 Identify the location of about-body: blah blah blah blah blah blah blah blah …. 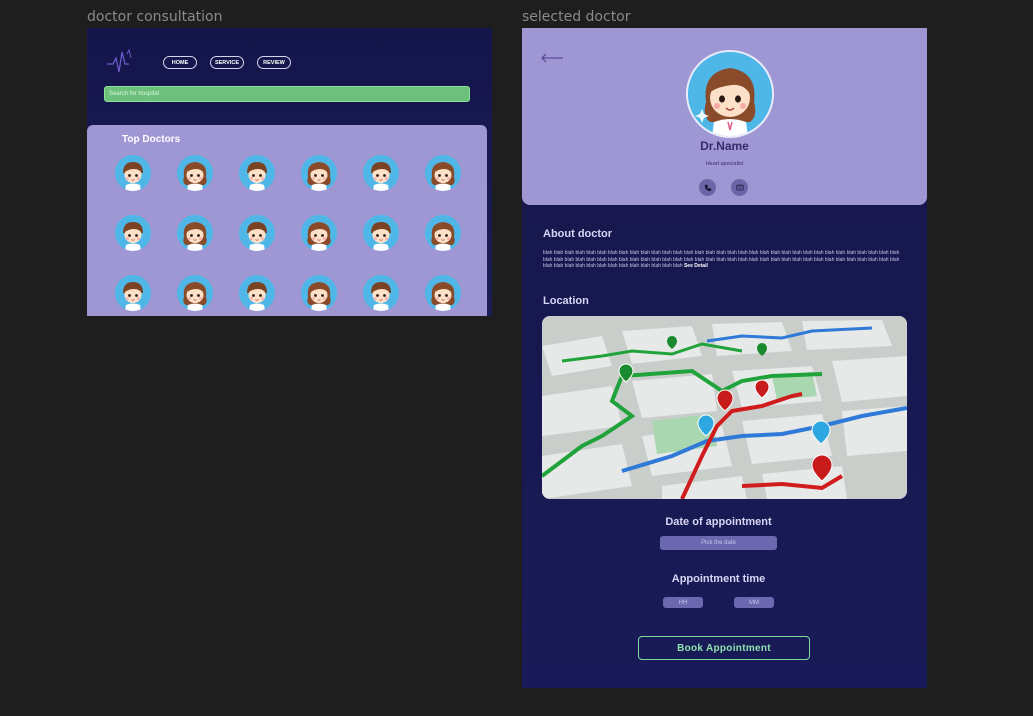
(721, 259).